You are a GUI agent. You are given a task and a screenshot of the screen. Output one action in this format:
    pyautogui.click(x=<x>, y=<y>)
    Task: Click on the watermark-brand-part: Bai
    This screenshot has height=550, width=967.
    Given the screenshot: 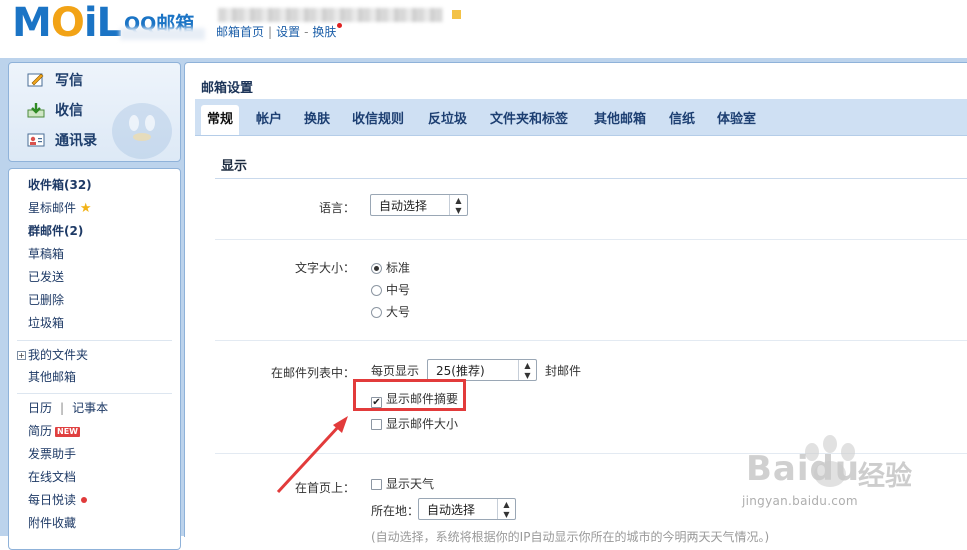 What is the action you would take?
    pyautogui.click(x=778, y=469)
    